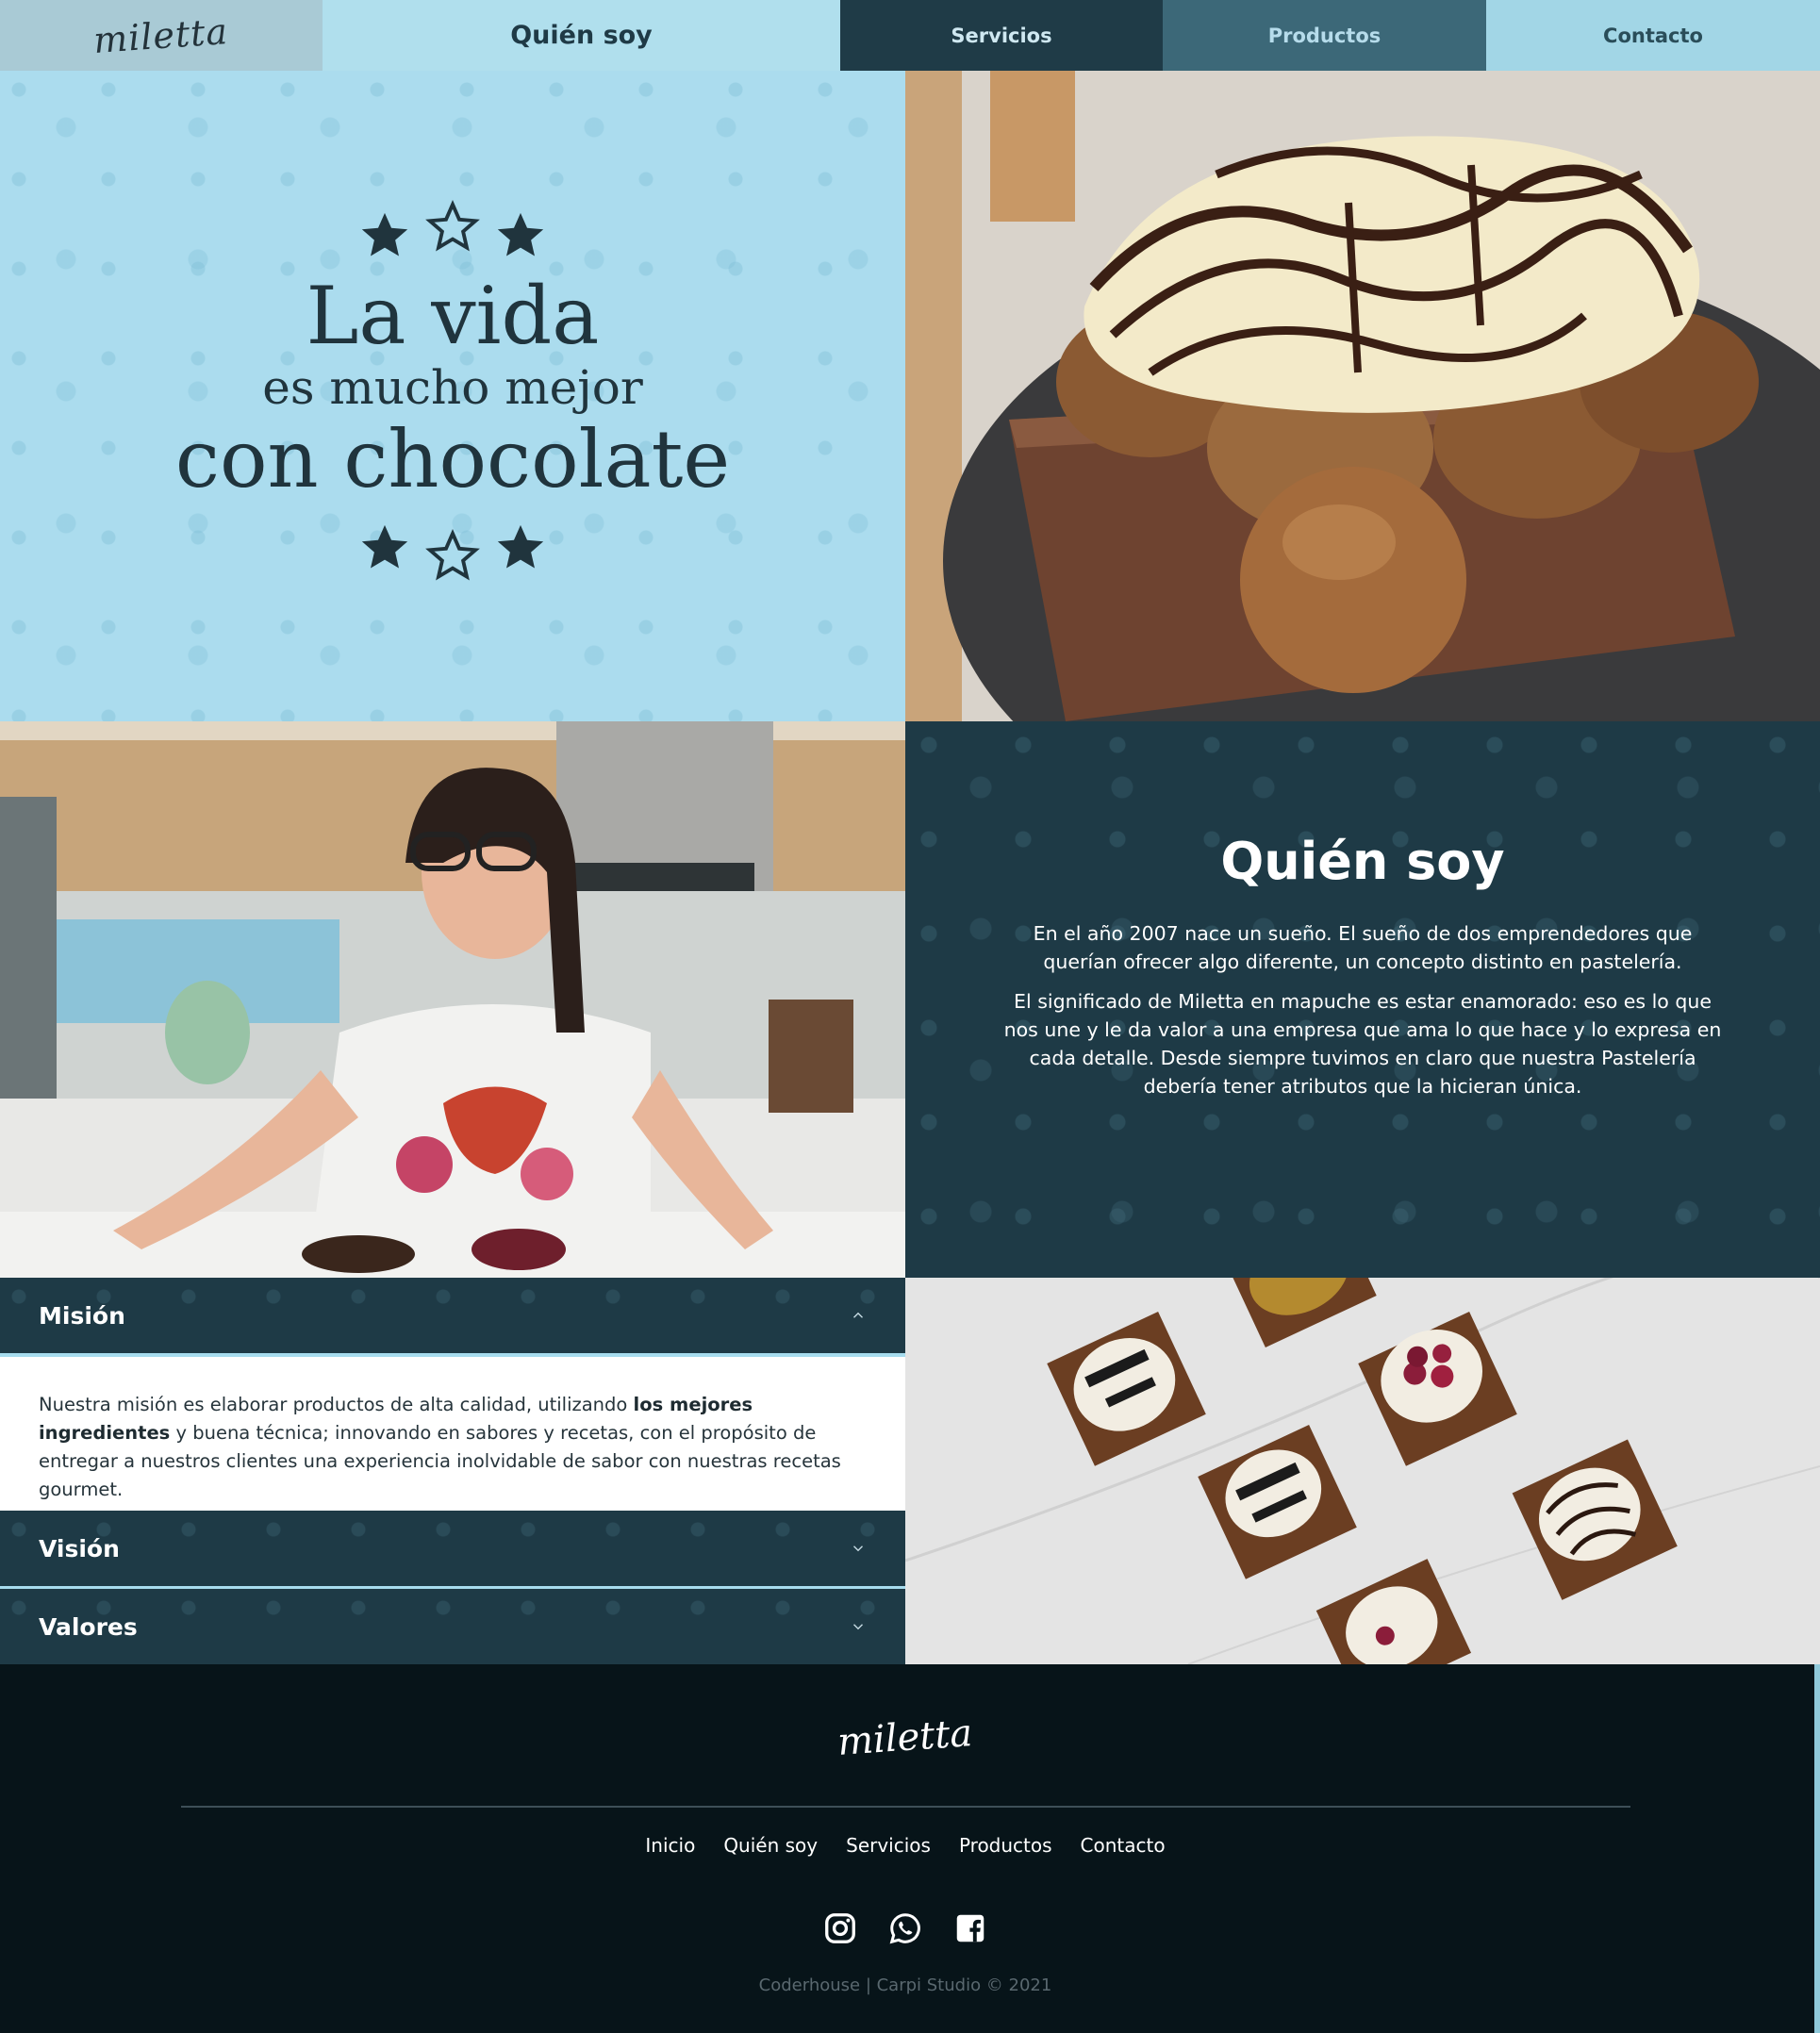 The width and height of the screenshot is (1820, 2033). I want to click on stars-top, so click(452, 231).